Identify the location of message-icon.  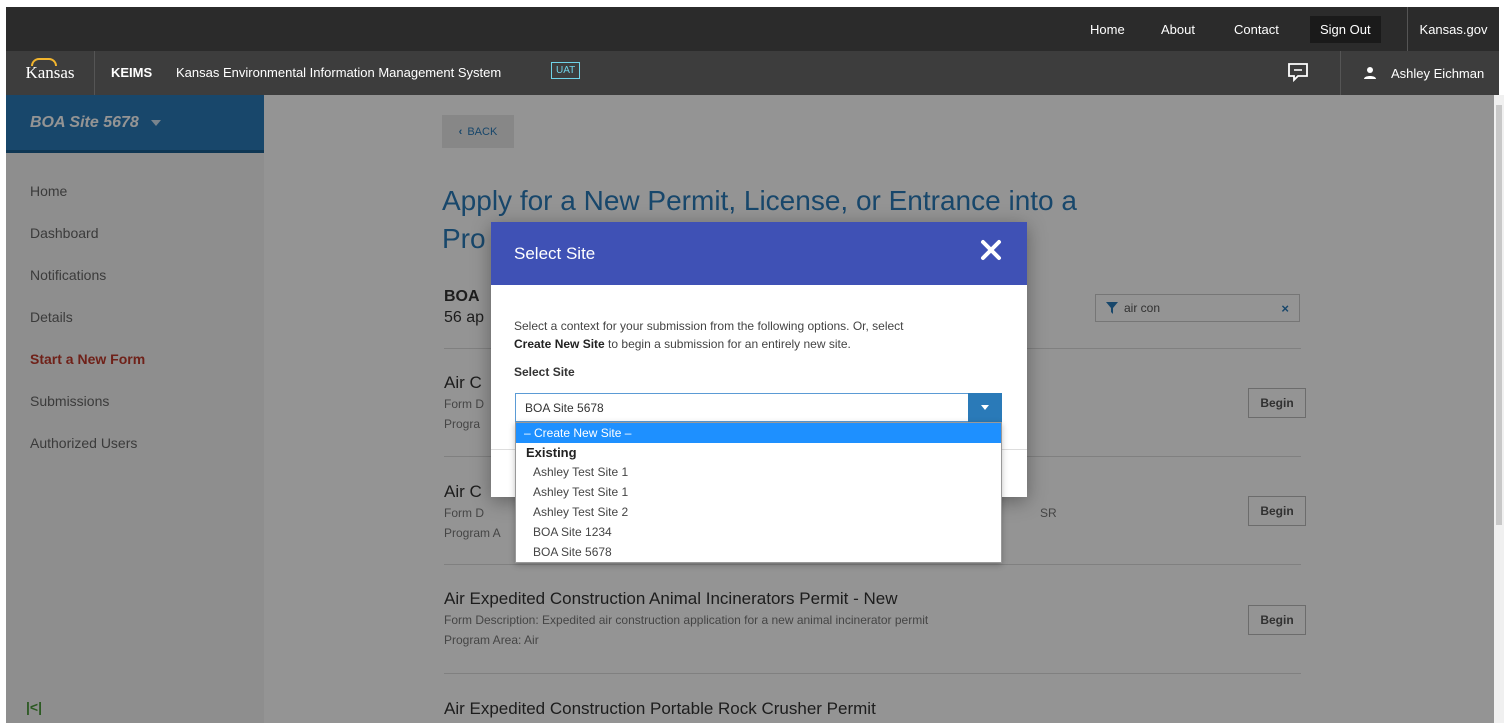
(1298, 72).